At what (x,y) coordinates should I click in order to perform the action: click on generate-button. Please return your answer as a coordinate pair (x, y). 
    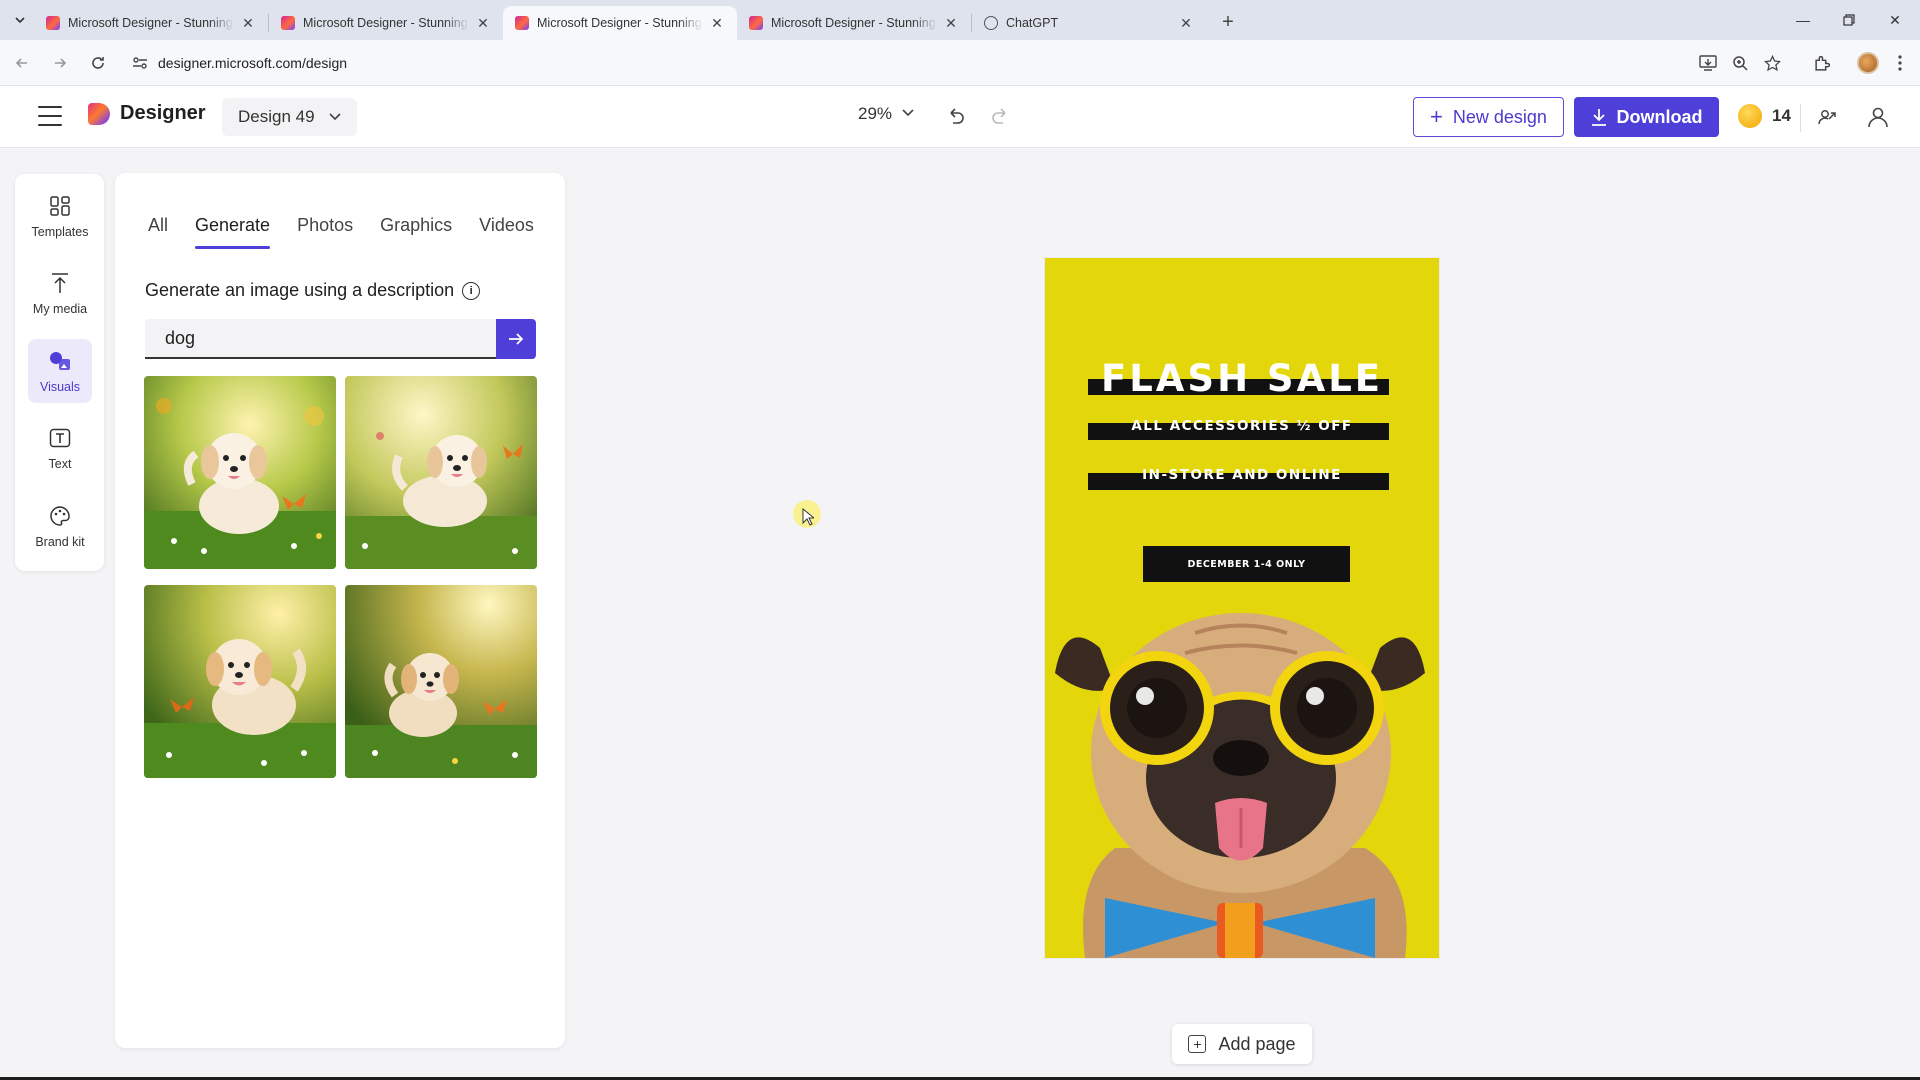
    Looking at the image, I should click on (516, 339).